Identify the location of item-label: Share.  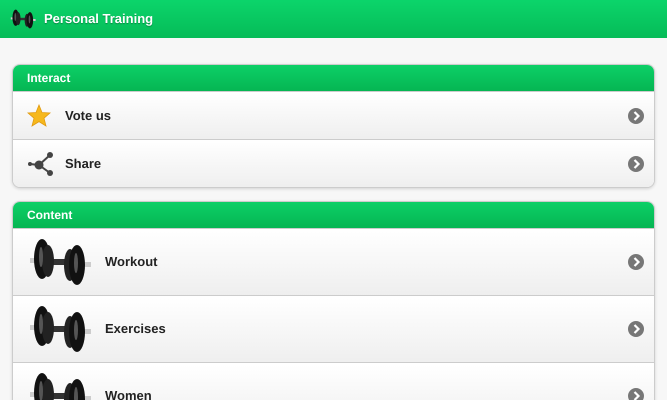
(83, 163).